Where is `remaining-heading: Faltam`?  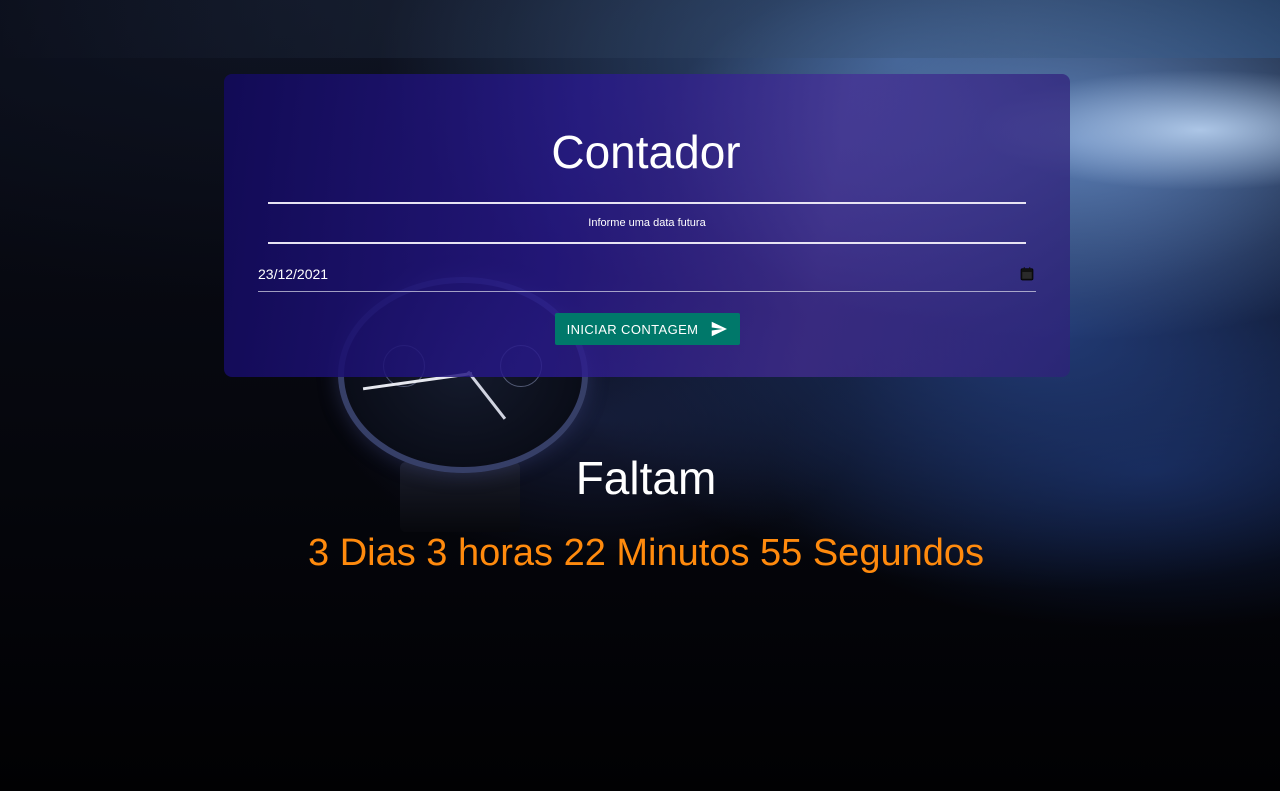
remaining-heading: Faltam is located at coordinates (646, 478).